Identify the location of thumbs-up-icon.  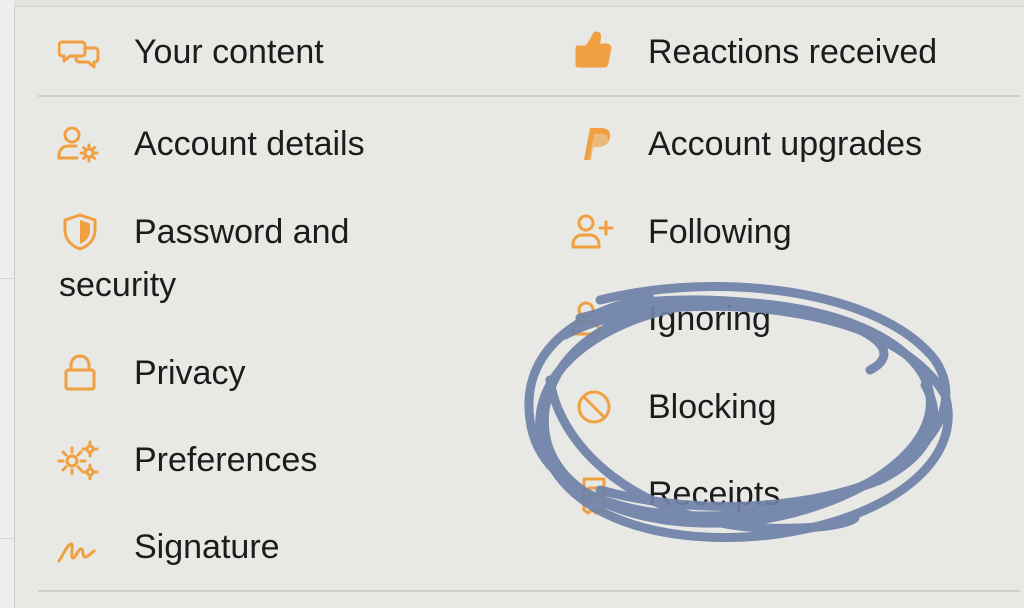
(594, 50).